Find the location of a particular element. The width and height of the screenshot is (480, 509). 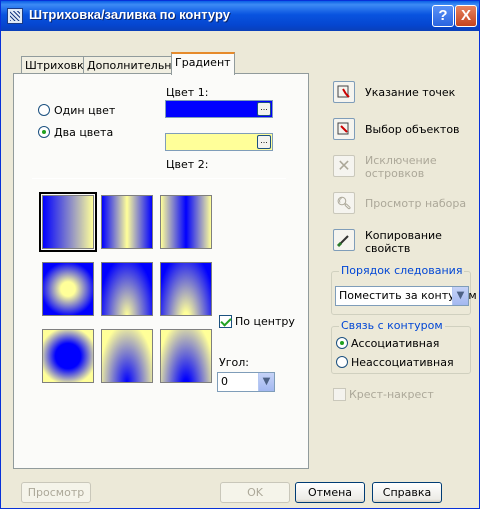

color2-label: Цвет 2: is located at coordinates (187, 164).